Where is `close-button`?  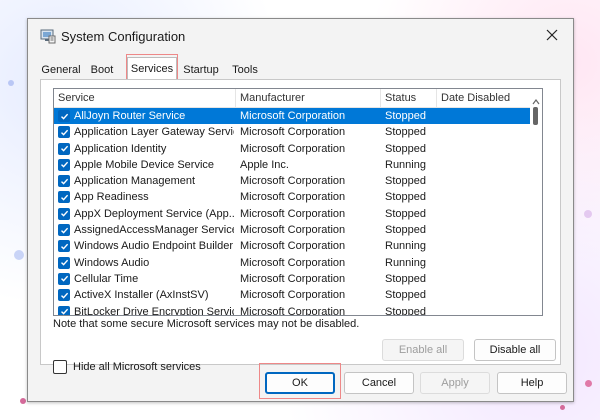 close-button is located at coordinates (552, 37).